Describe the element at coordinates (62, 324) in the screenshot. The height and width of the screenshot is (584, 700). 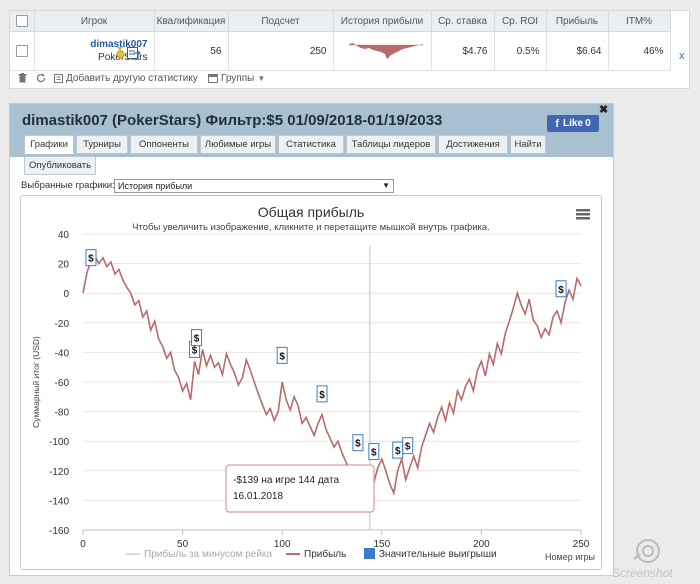
I see `y-tick-label: -20` at that location.